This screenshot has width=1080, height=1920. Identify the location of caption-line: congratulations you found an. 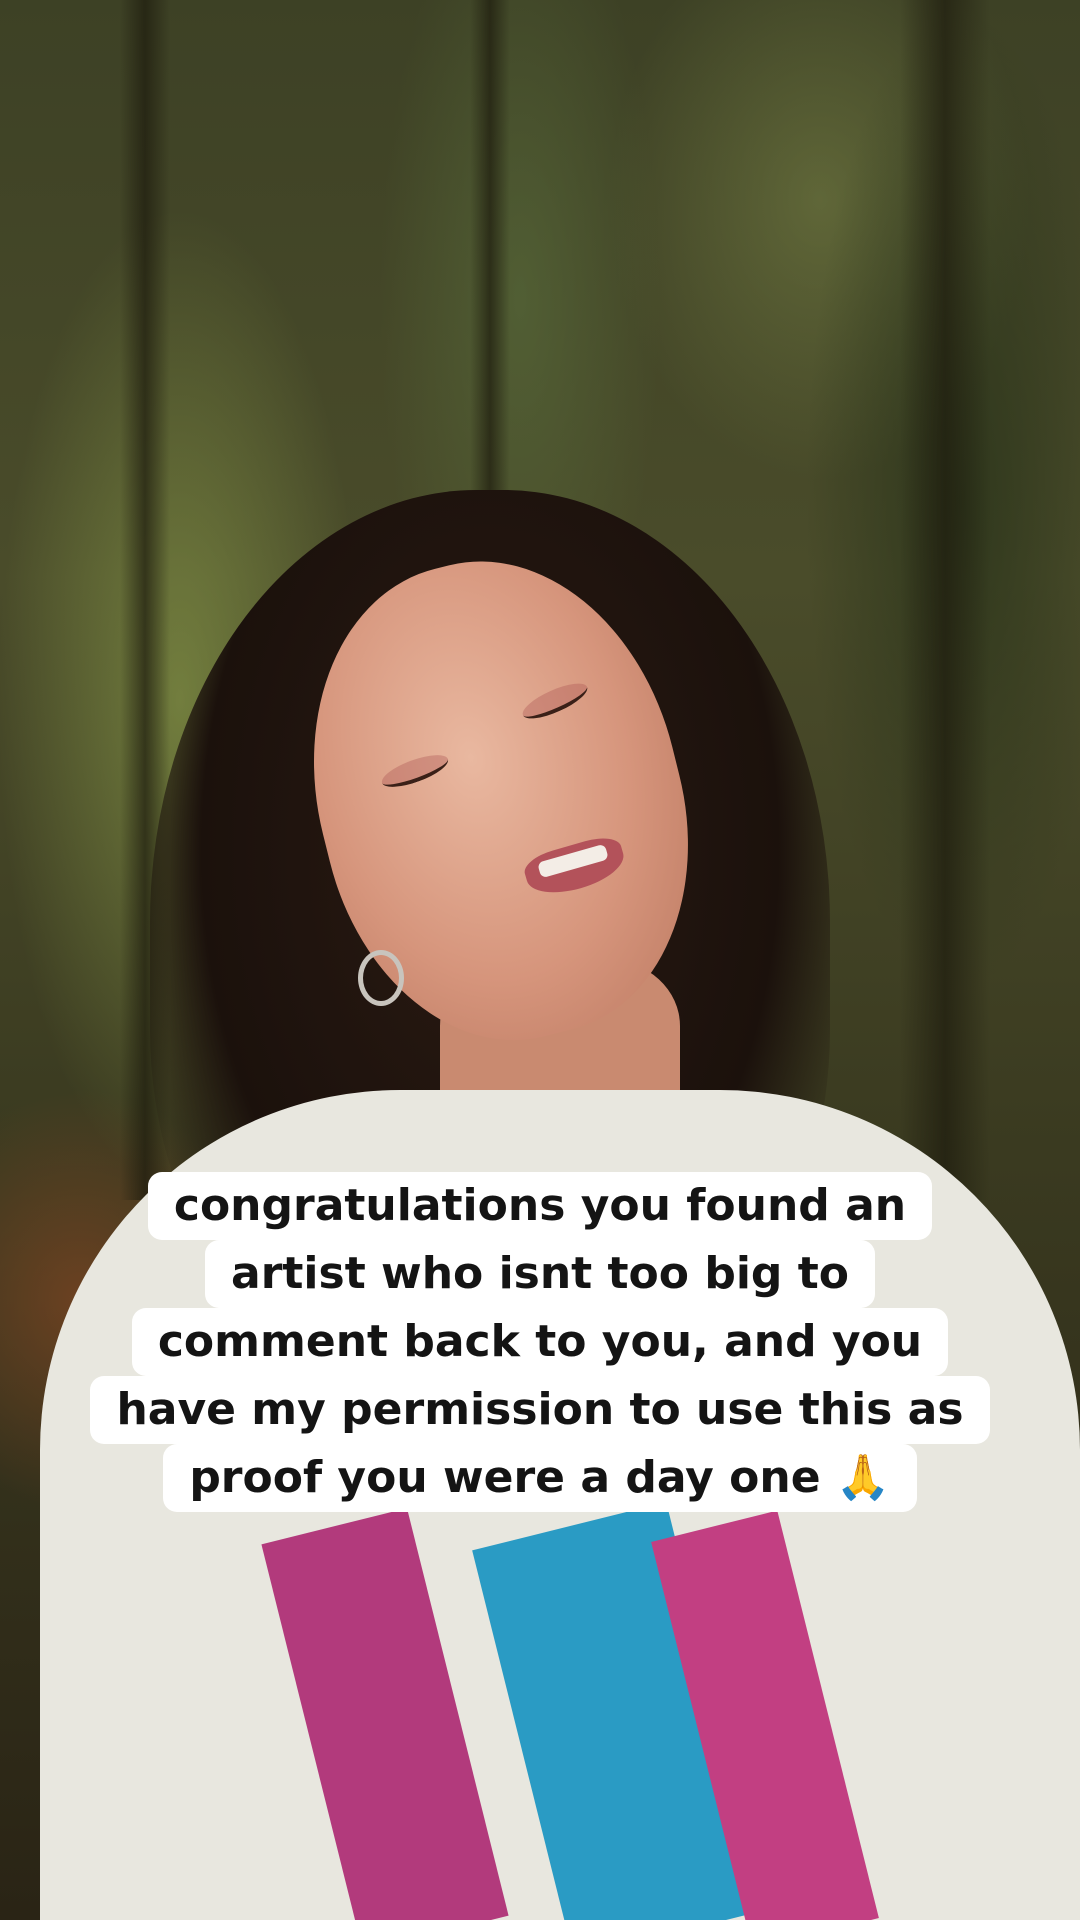
(540, 1206).